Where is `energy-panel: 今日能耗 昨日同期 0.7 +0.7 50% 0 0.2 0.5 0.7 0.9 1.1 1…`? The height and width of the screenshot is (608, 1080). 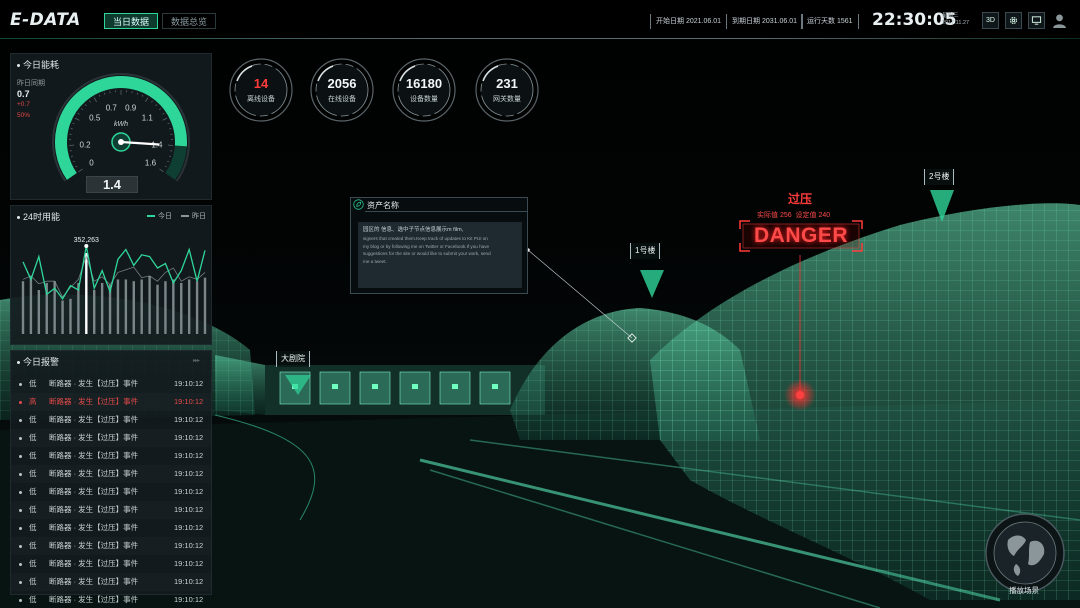 energy-panel: 今日能耗 昨日同期 0.7 +0.7 50% 0 0.2 0.5 0.7 0.9 1.1 1… is located at coordinates (111, 126).